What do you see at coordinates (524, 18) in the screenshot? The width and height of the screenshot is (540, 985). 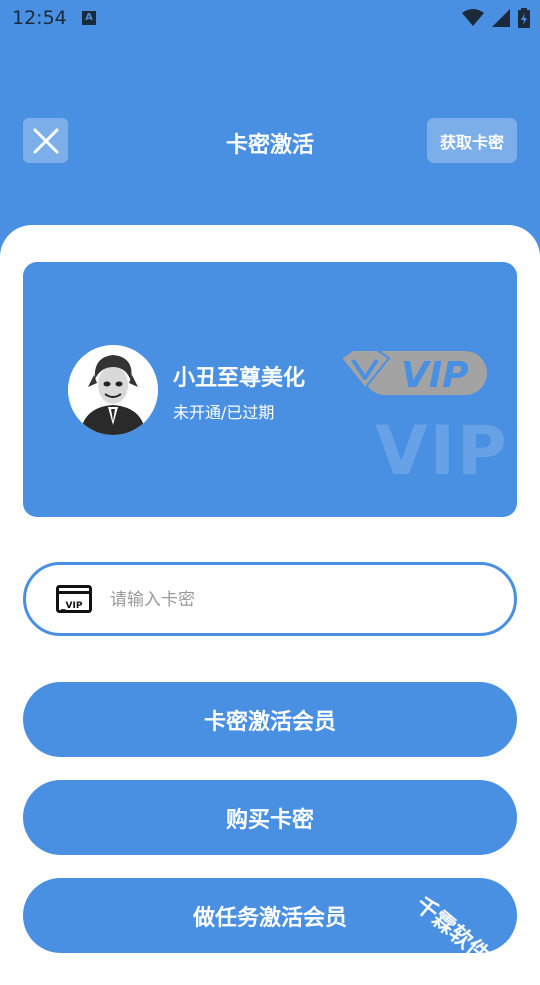 I see `battery-icon` at bounding box center [524, 18].